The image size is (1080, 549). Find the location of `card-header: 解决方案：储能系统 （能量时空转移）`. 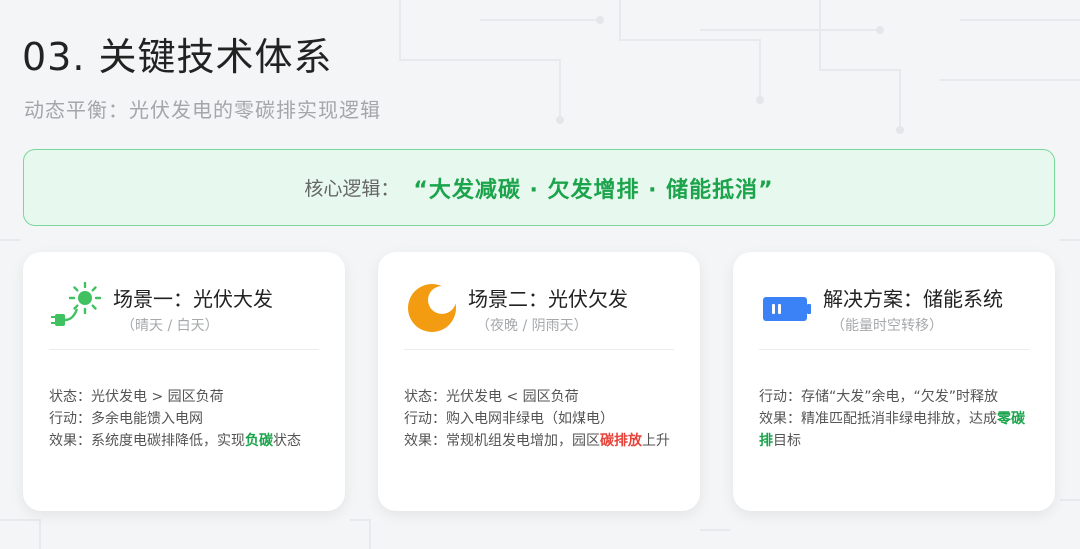

card-header: 解决方案：储能系统 （能量时空转移） is located at coordinates (896, 309).